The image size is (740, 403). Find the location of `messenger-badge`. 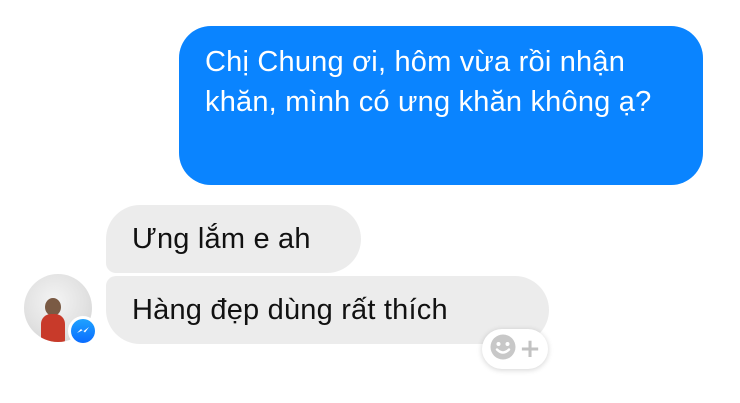

messenger-badge is located at coordinates (83, 331).